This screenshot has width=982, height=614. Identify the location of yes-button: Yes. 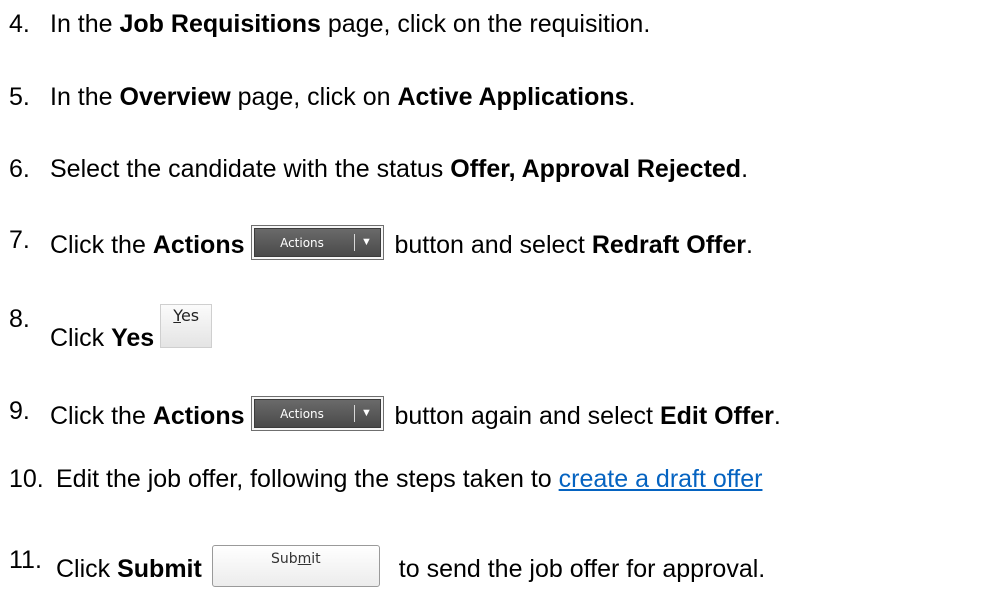
(186, 326).